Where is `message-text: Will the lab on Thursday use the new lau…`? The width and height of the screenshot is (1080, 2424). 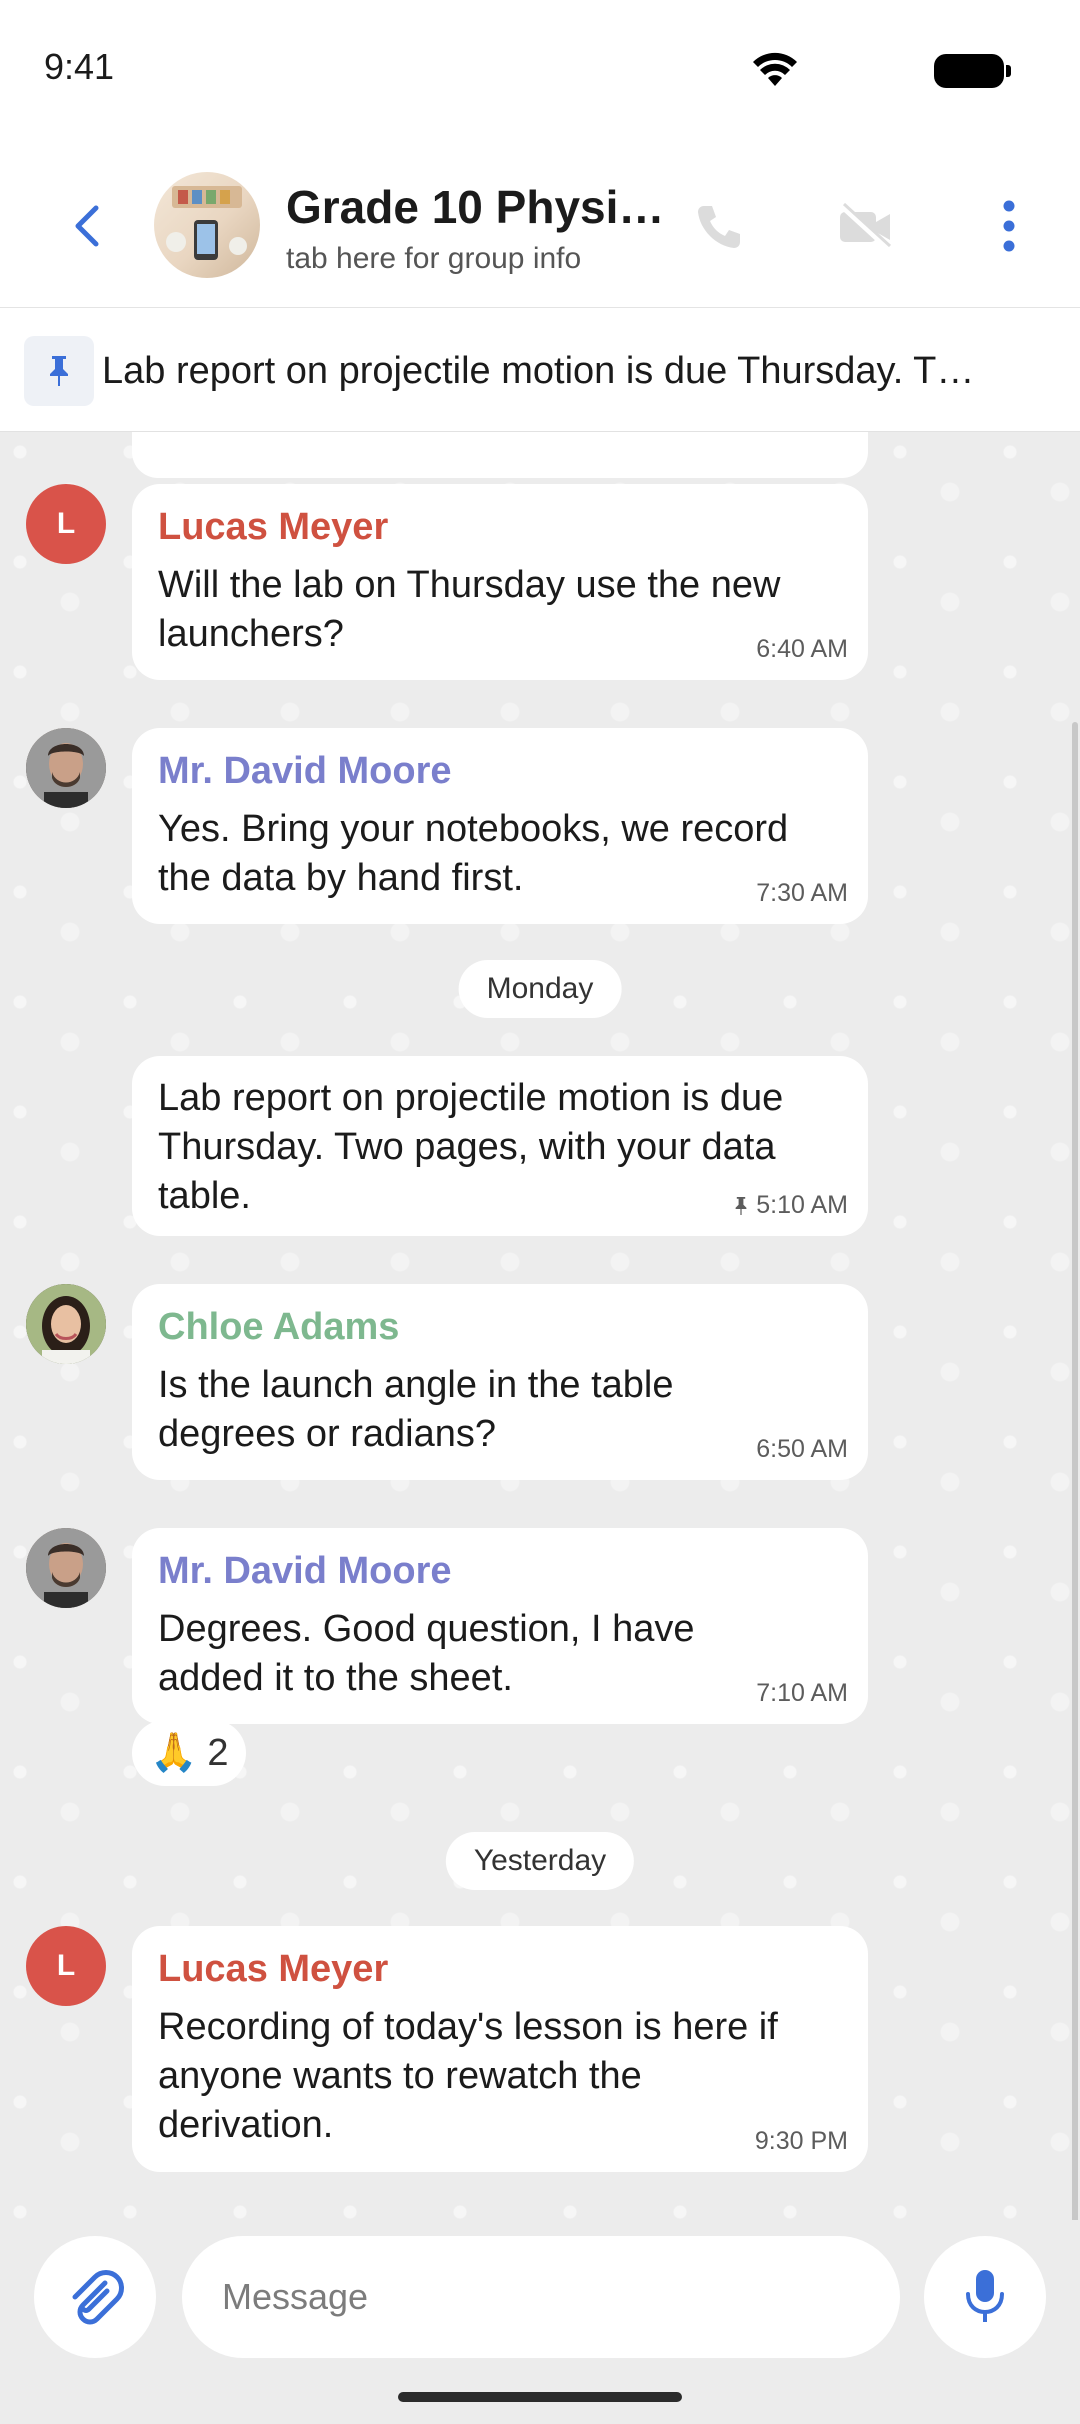 message-text: Will the lab on Thursday use the new lau… is located at coordinates (469, 609).